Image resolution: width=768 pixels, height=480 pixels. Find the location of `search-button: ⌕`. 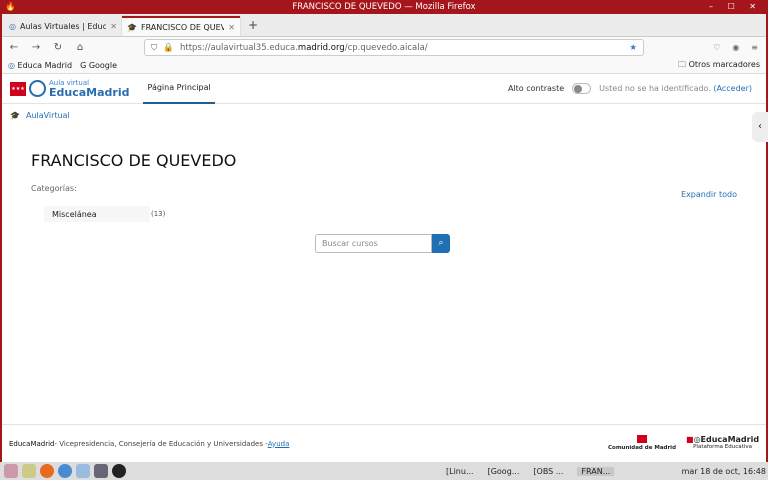

search-button: ⌕ is located at coordinates (441, 243).